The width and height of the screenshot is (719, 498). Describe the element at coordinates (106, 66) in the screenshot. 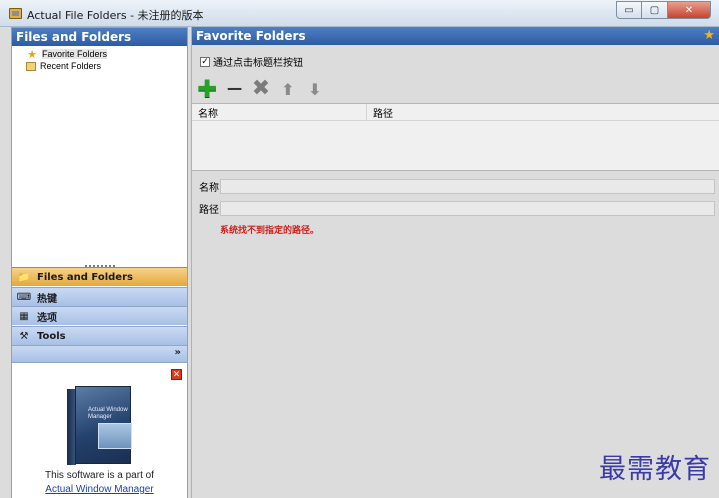

I see `tree-item-recent-folders: Recent Folders` at that location.